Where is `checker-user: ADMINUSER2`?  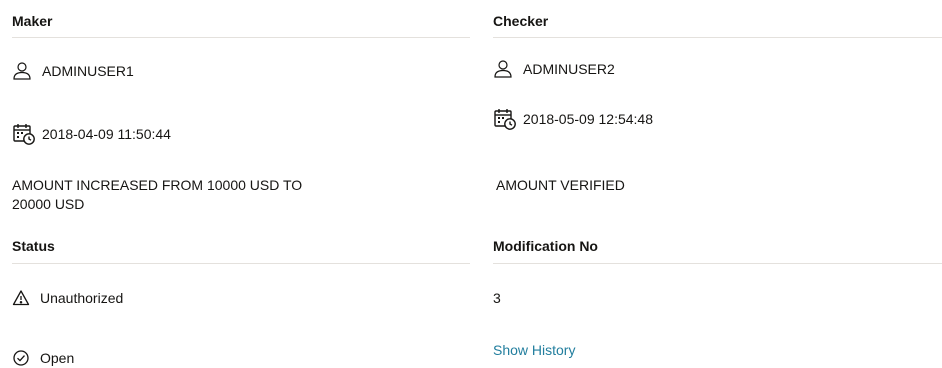 checker-user: ADMINUSER2 is located at coordinates (554, 69).